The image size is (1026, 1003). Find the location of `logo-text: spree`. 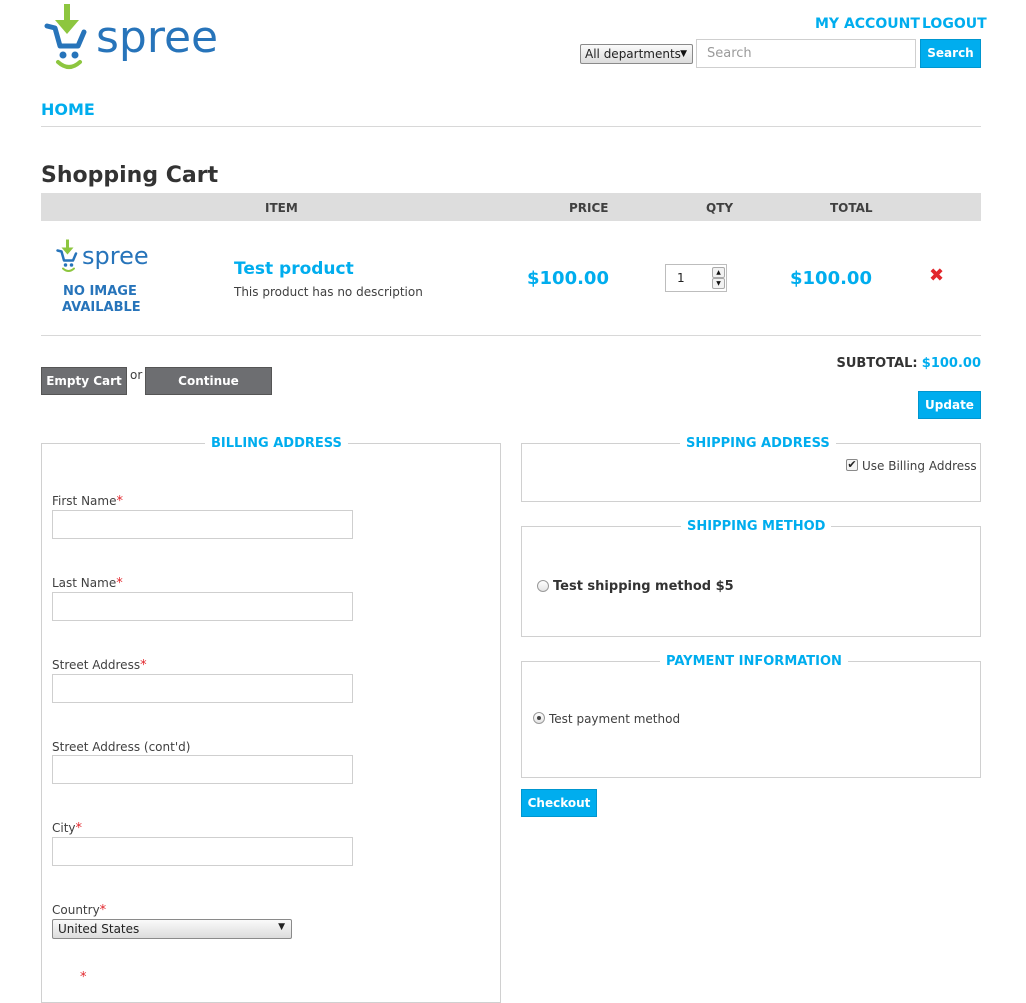

logo-text: spree is located at coordinates (157, 37).